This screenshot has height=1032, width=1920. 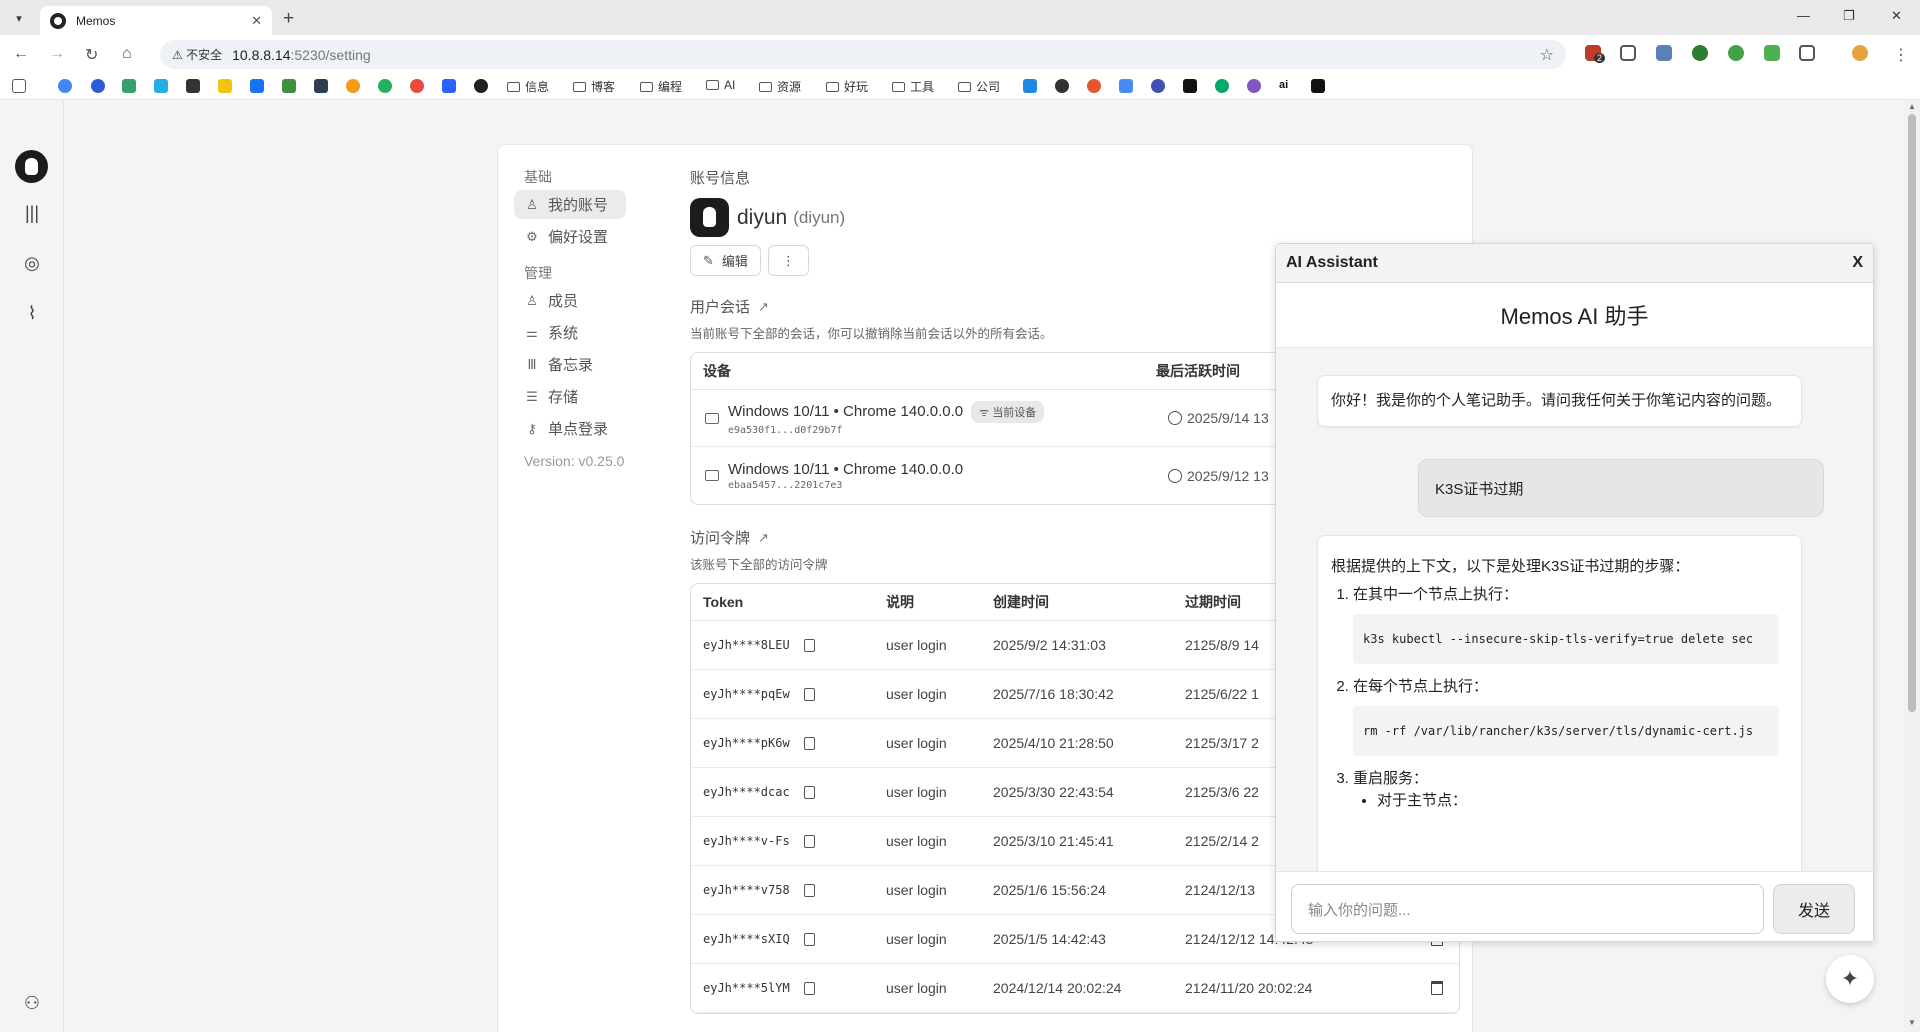 I want to click on baidu-bookmark-icon, so click(x=98, y=86).